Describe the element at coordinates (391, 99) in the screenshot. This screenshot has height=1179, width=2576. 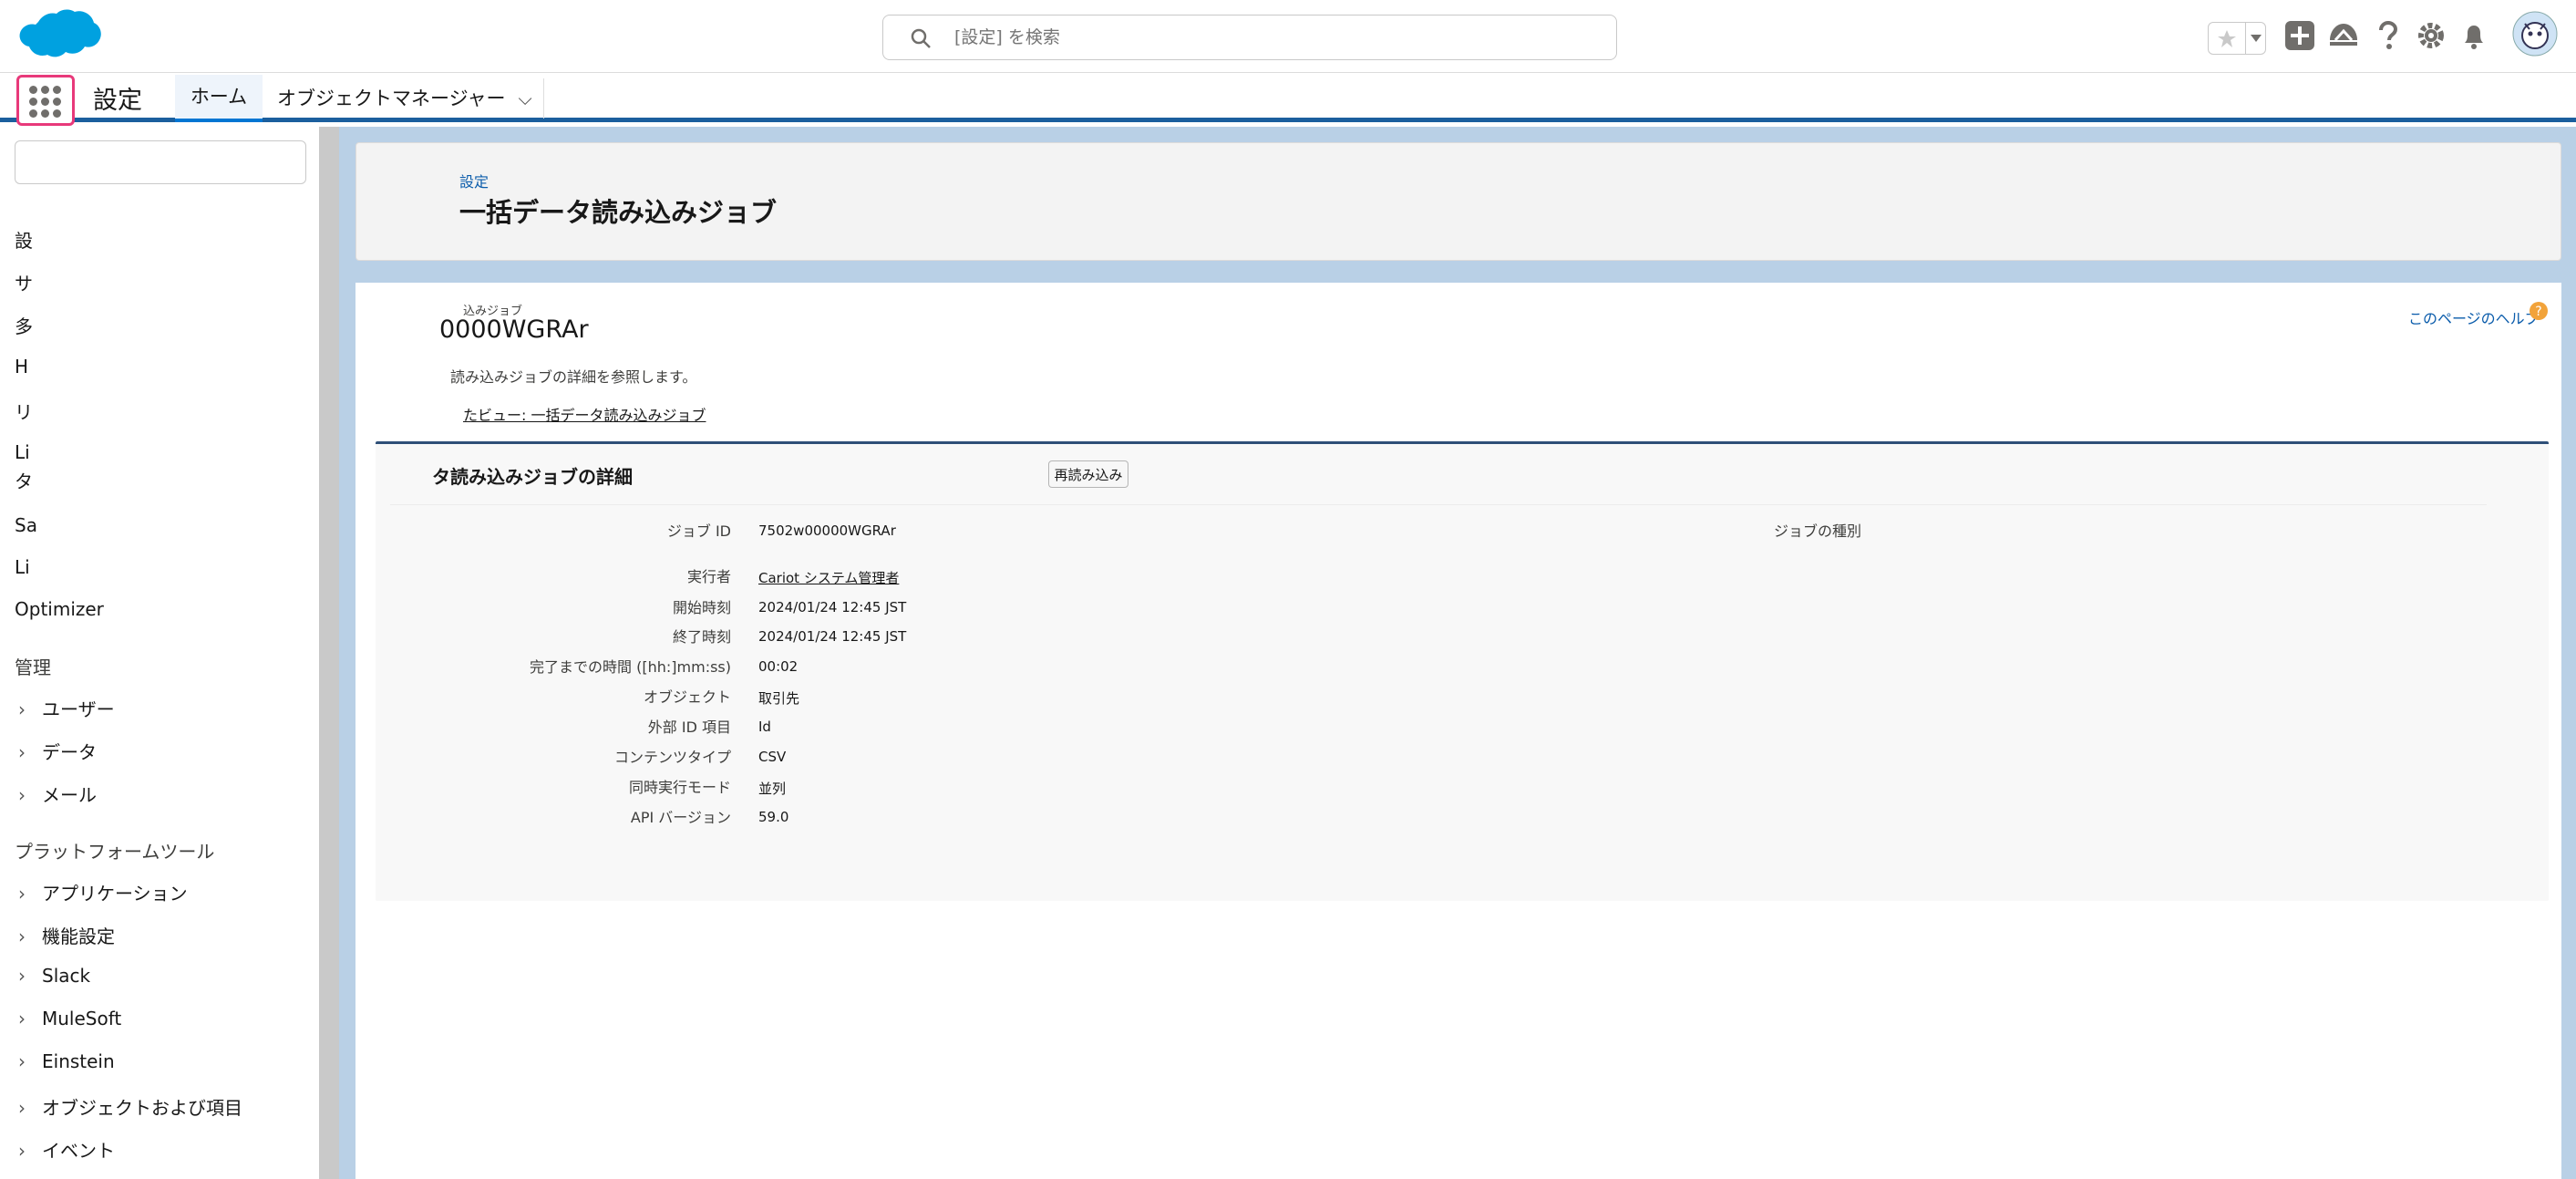
I see `tab-object-manager-label: オブジェクトマネージャー` at that location.